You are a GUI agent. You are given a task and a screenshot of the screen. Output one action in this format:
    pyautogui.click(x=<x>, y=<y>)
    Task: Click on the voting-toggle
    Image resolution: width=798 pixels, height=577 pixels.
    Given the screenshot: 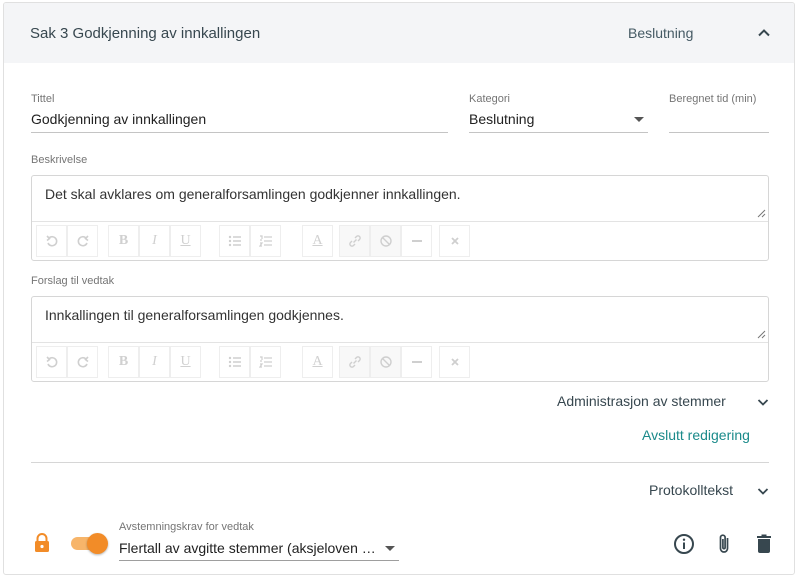 What is the action you would take?
    pyautogui.click(x=90, y=543)
    